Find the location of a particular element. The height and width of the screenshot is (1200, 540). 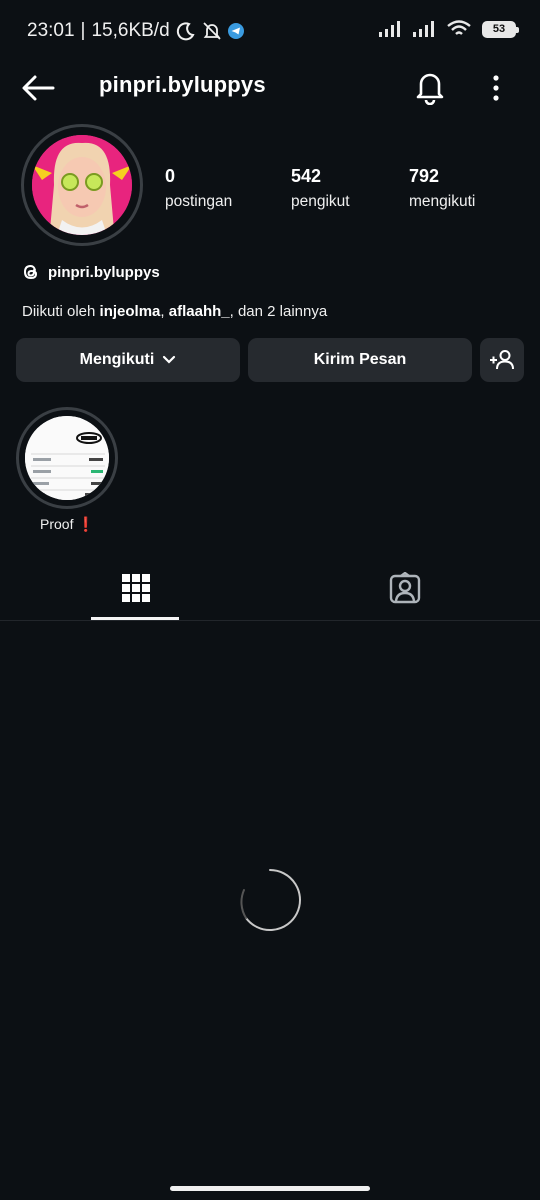

followed-by-others: 2 lainnya is located at coordinates (297, 311).